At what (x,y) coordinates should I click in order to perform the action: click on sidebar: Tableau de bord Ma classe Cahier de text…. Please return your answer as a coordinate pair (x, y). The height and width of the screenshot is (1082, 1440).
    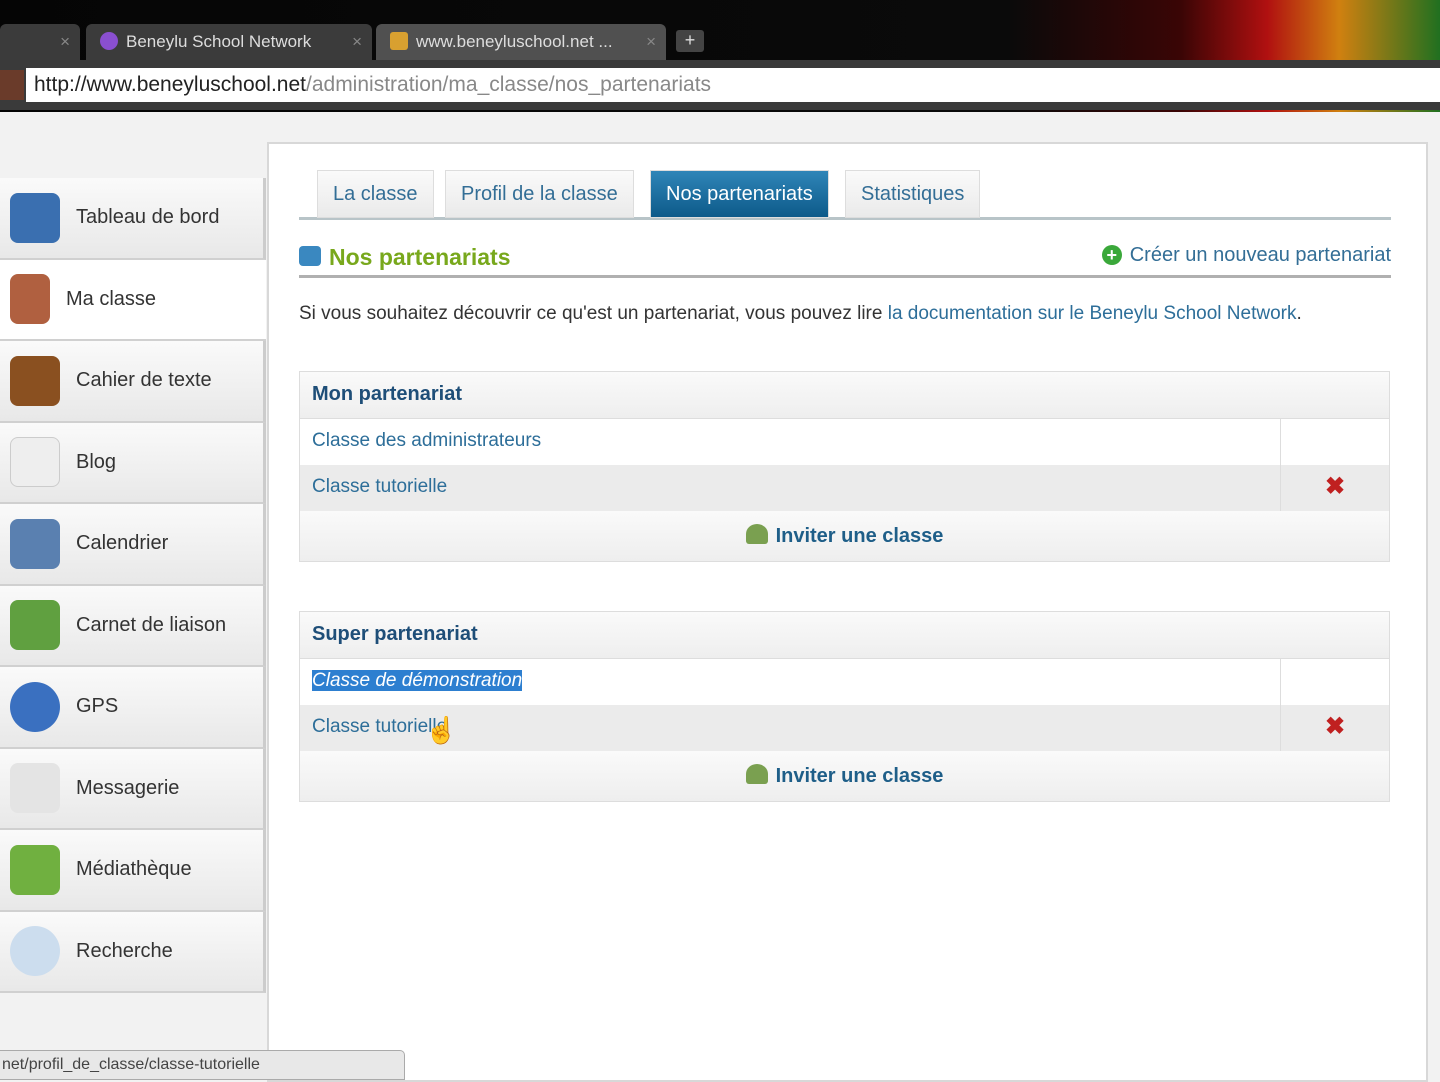
    Looking at the image, I should click on (133, 585).